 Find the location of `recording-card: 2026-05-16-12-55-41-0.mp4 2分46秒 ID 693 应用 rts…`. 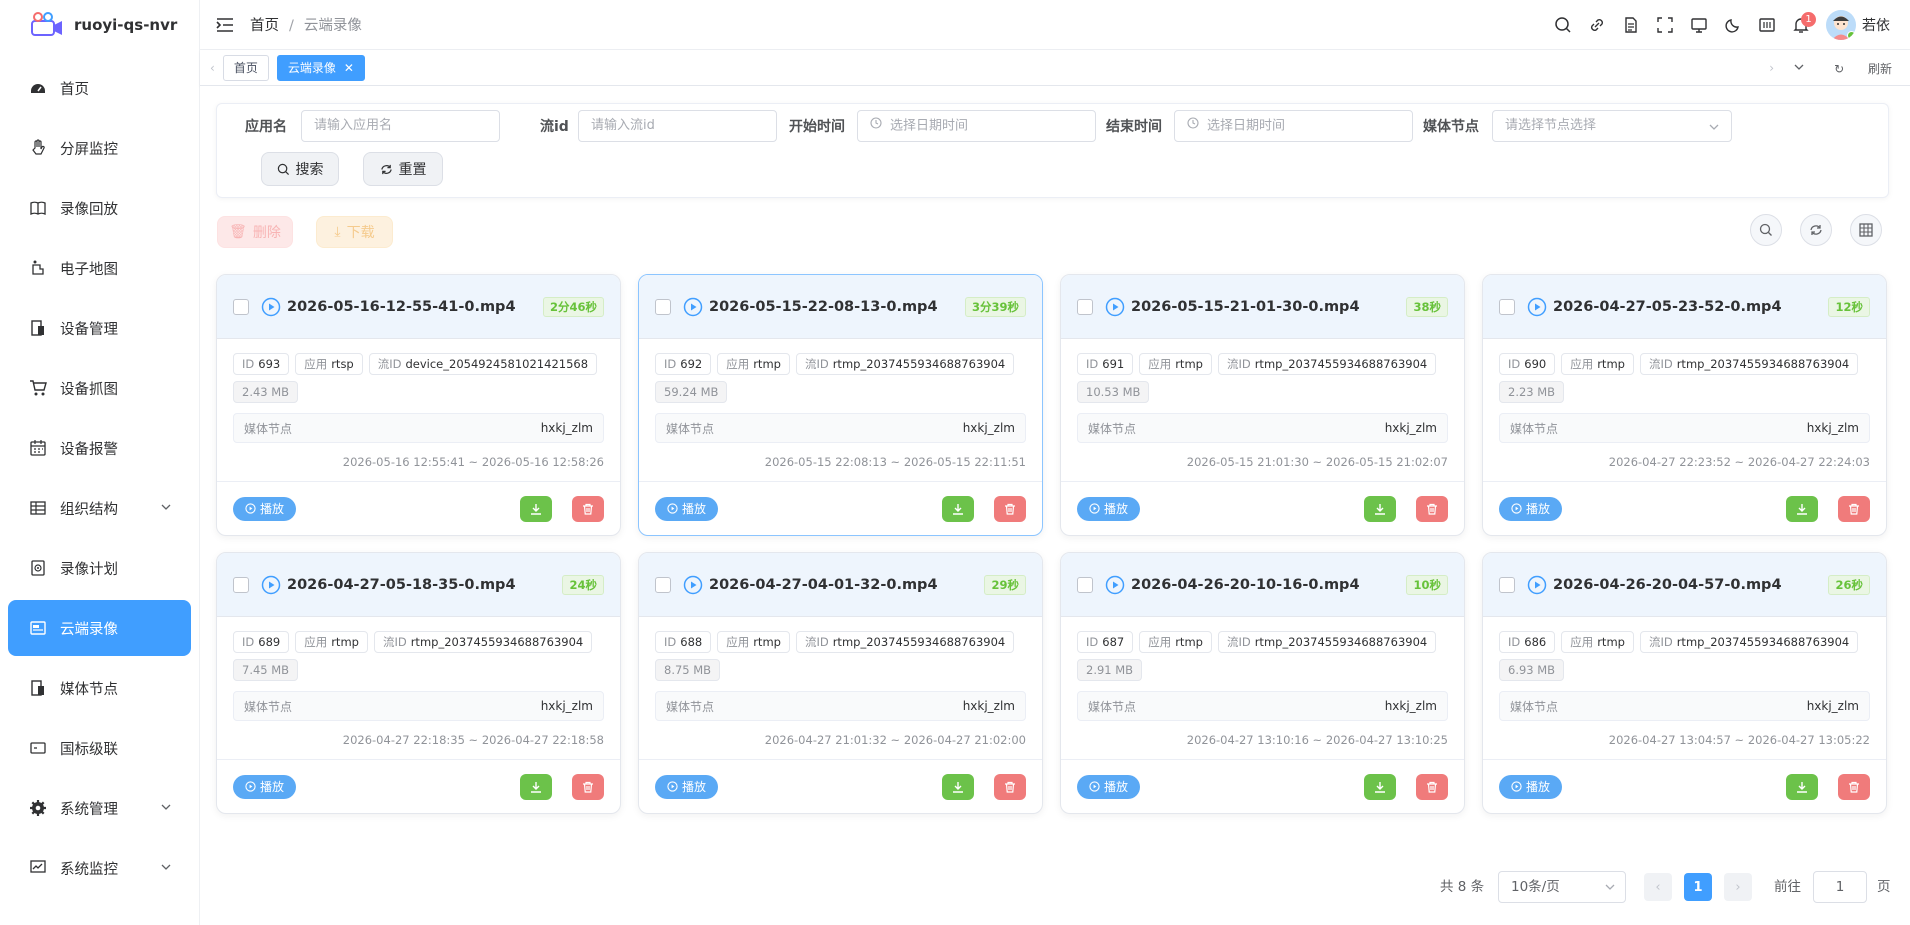

recording-card: 2026-05-16-12-55-41-0.mp4 2分46秒 ID 693 应用 rts… is located at coordinates (418, 405).